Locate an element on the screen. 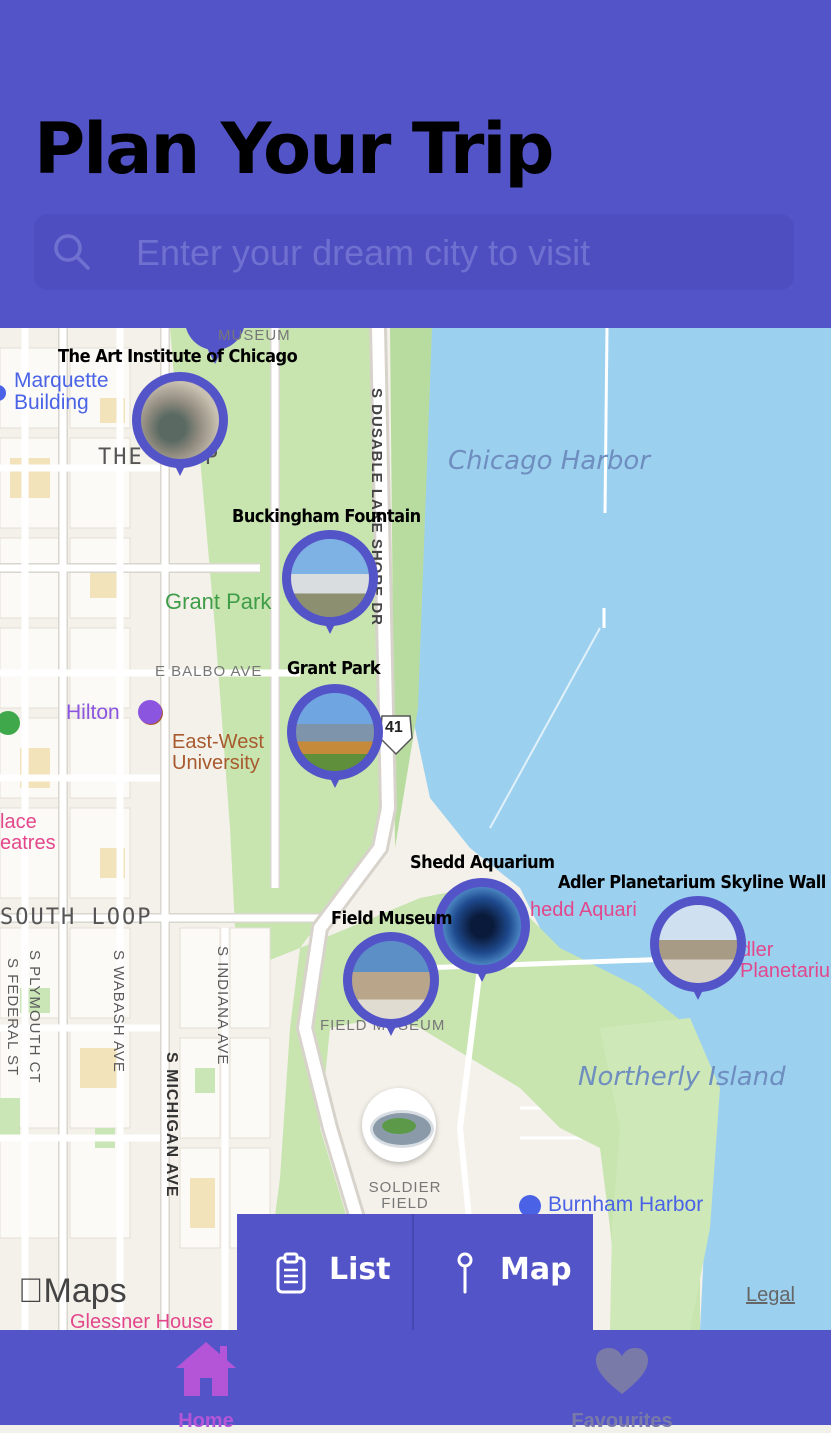  area-label-northerly-island: Northerly Island is located at coordinates (682, 1077).